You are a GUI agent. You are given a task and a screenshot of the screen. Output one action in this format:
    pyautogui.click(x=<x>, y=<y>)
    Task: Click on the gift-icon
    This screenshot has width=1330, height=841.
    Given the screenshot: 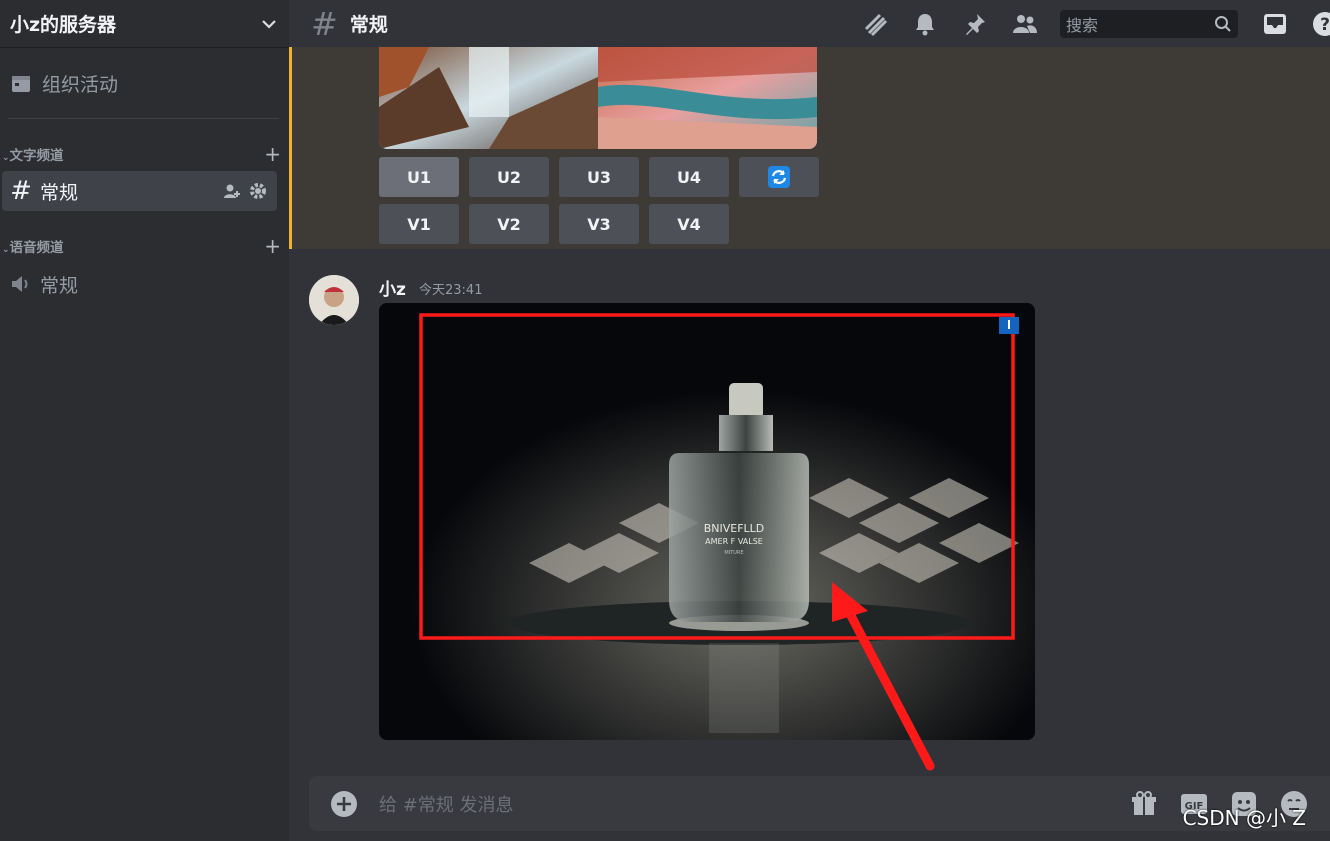 What is the action you would take?
    pyautogui.click(x=1144, y=804)
    